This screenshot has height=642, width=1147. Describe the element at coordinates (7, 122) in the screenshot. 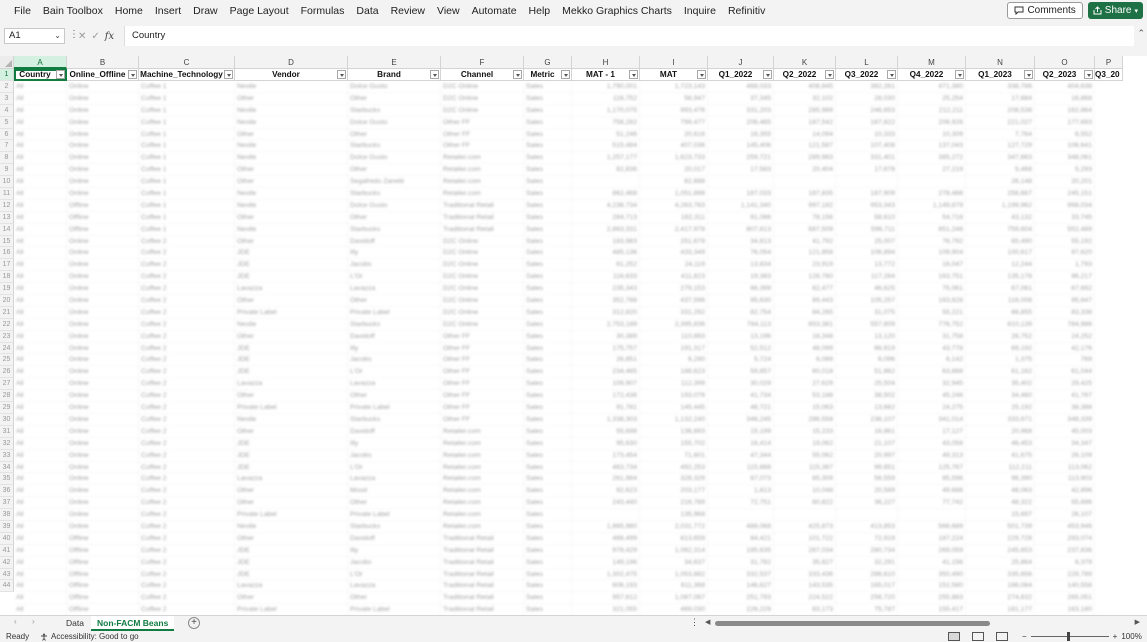

I see `row-header: 5` at that location.